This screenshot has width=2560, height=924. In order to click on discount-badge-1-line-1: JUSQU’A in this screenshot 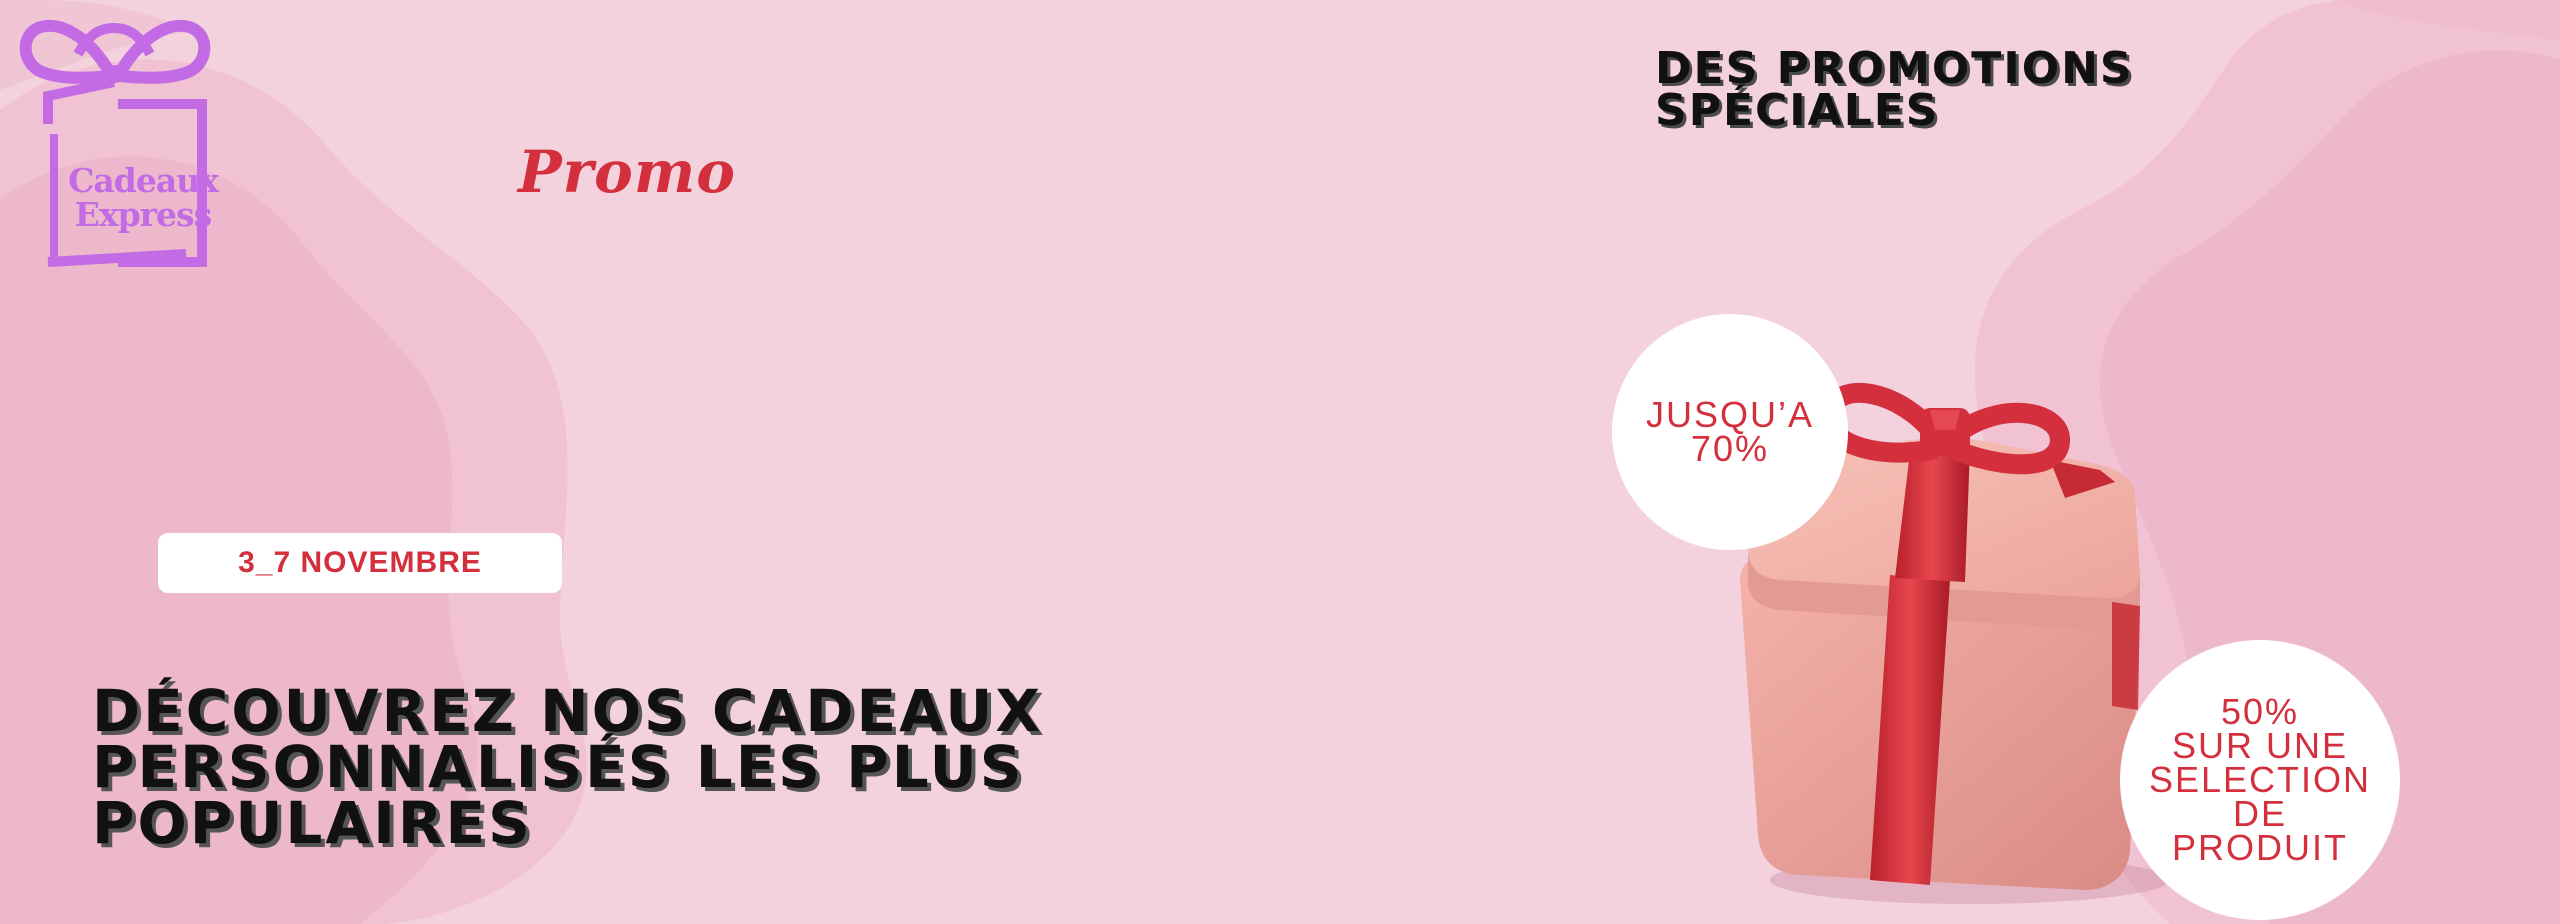, I will do `click(1730, 414)`.